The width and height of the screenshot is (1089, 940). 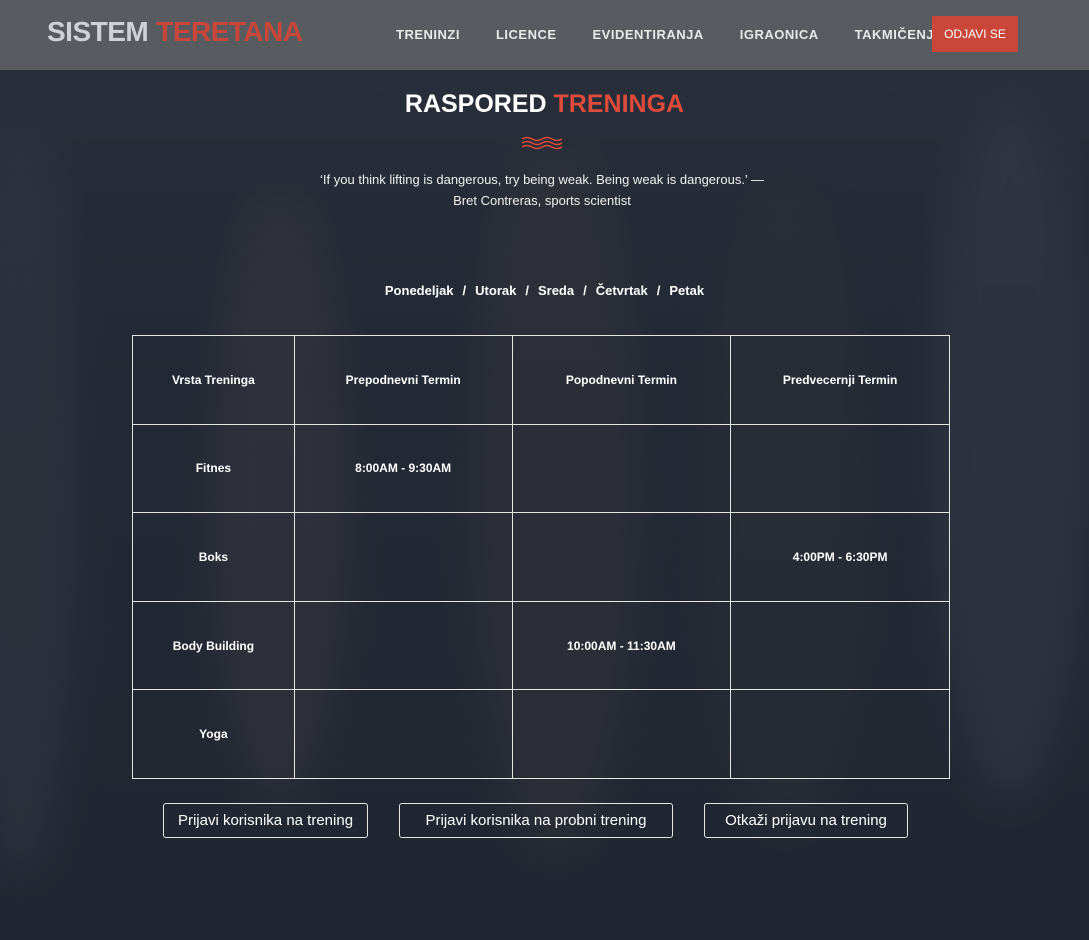 I want to click on column-header: Prepodnevni Termin, so click(x=403, y=380).